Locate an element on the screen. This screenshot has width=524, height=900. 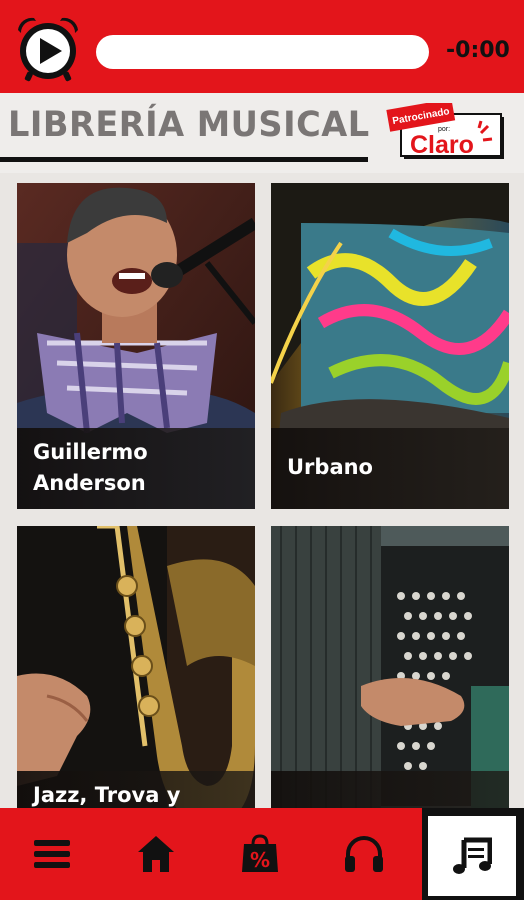
progress-track is located at coordinates (262, 52).